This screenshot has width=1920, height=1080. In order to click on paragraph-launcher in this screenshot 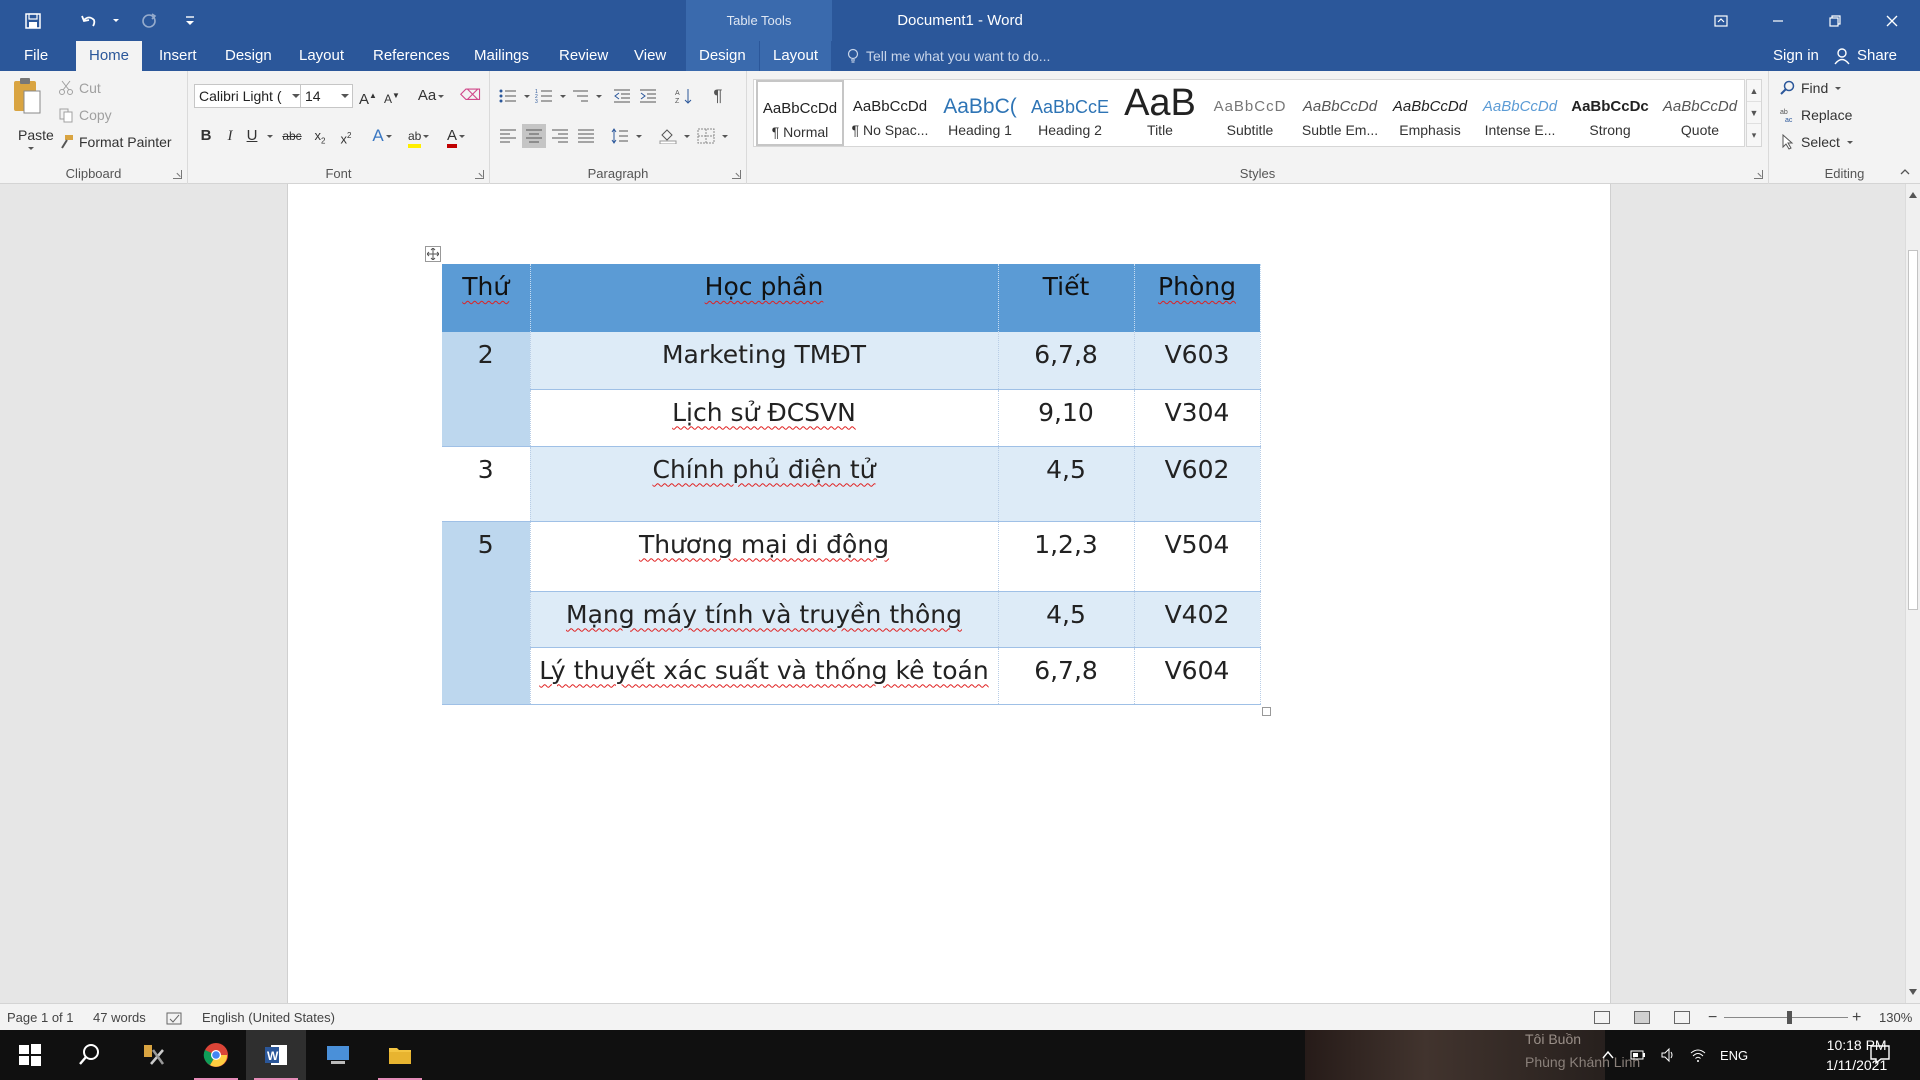, I will do `click(736, 174)`.